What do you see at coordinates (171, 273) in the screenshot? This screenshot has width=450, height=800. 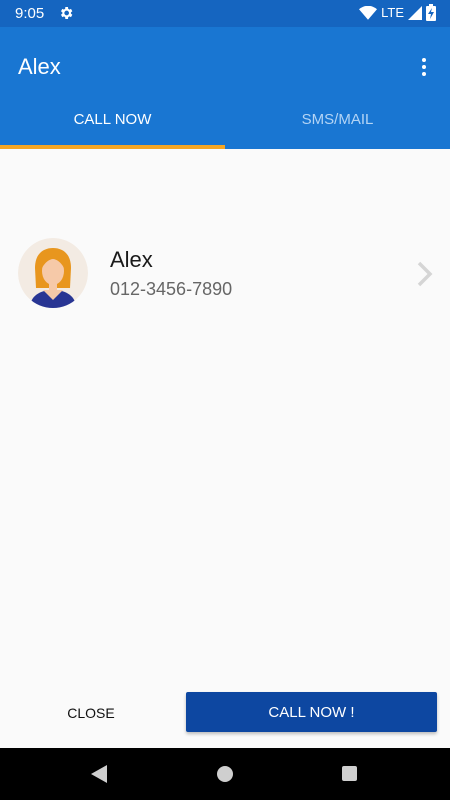 I see `contact-text: Alex 012-3456-7890` at bounding box center [171, 273].